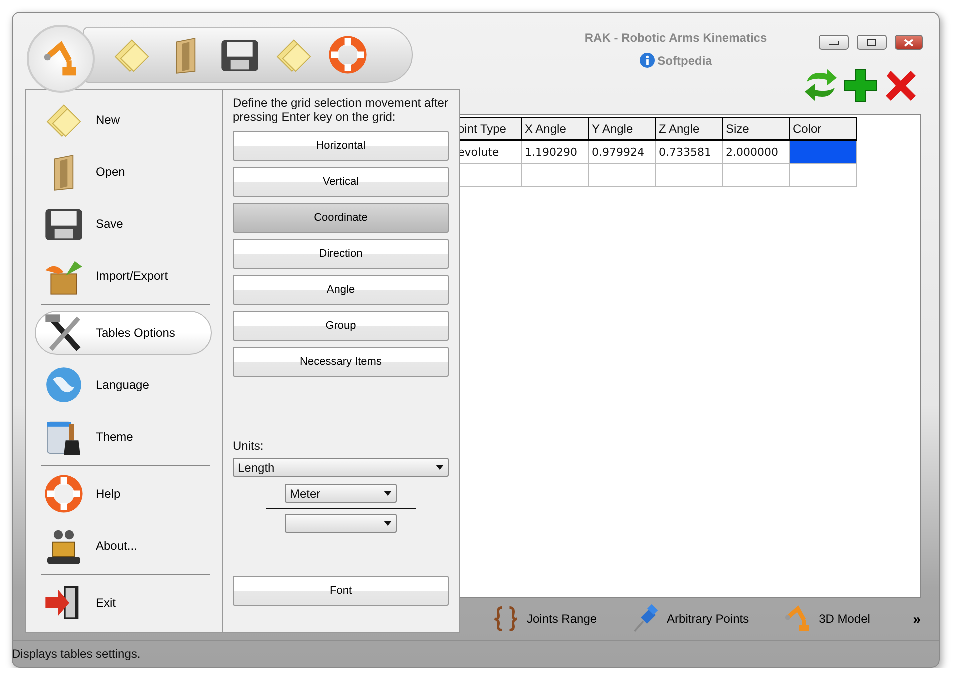  What do you see at coordinates (622, 129) in the screenshot?
I see `column-header: Y Angle` at bounding box center [622, 129].